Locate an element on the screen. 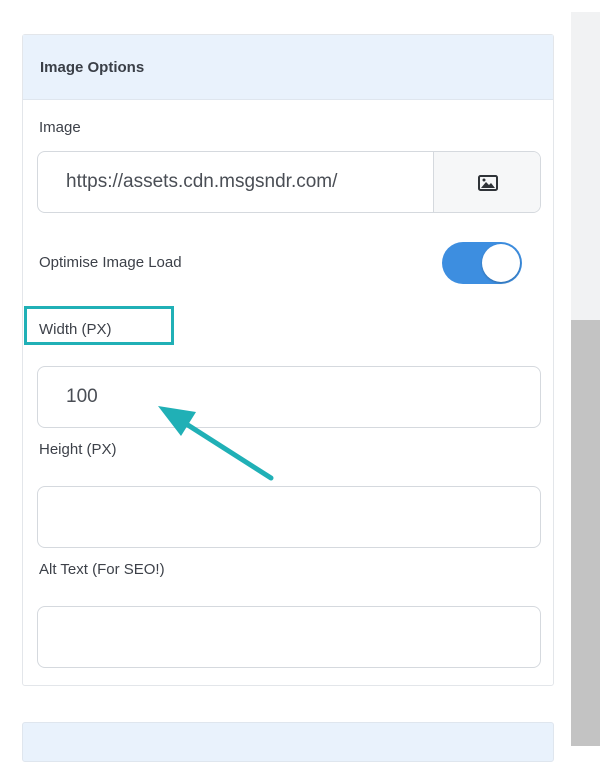 The image size is (600, 762). toggle-knob is located at coordinates (501, 263).